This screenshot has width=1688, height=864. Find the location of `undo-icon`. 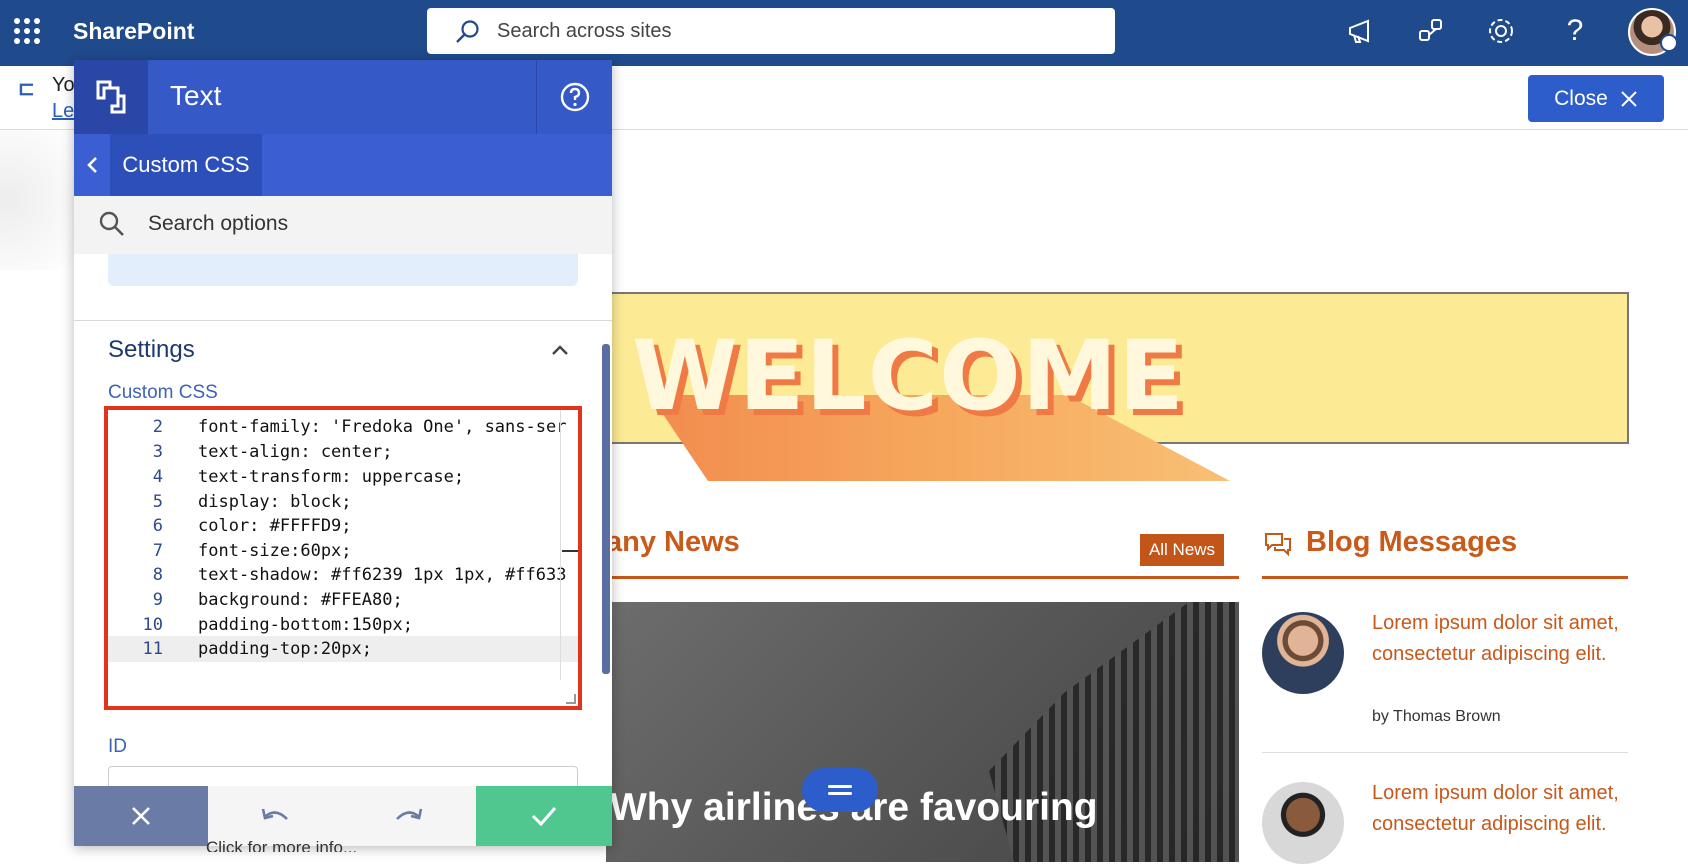

undo-icon is located at coordinates (274, 814).